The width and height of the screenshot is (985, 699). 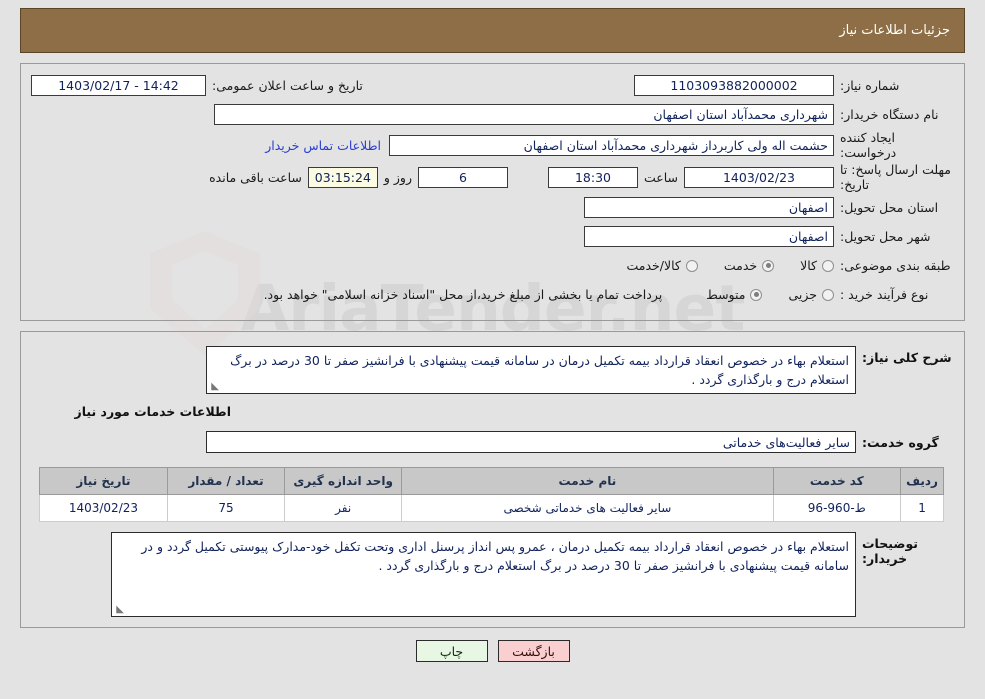 I want to click on publish-date-label: تاریخ و ساعت اعلان عمومی:, so click(x=287, y=85).